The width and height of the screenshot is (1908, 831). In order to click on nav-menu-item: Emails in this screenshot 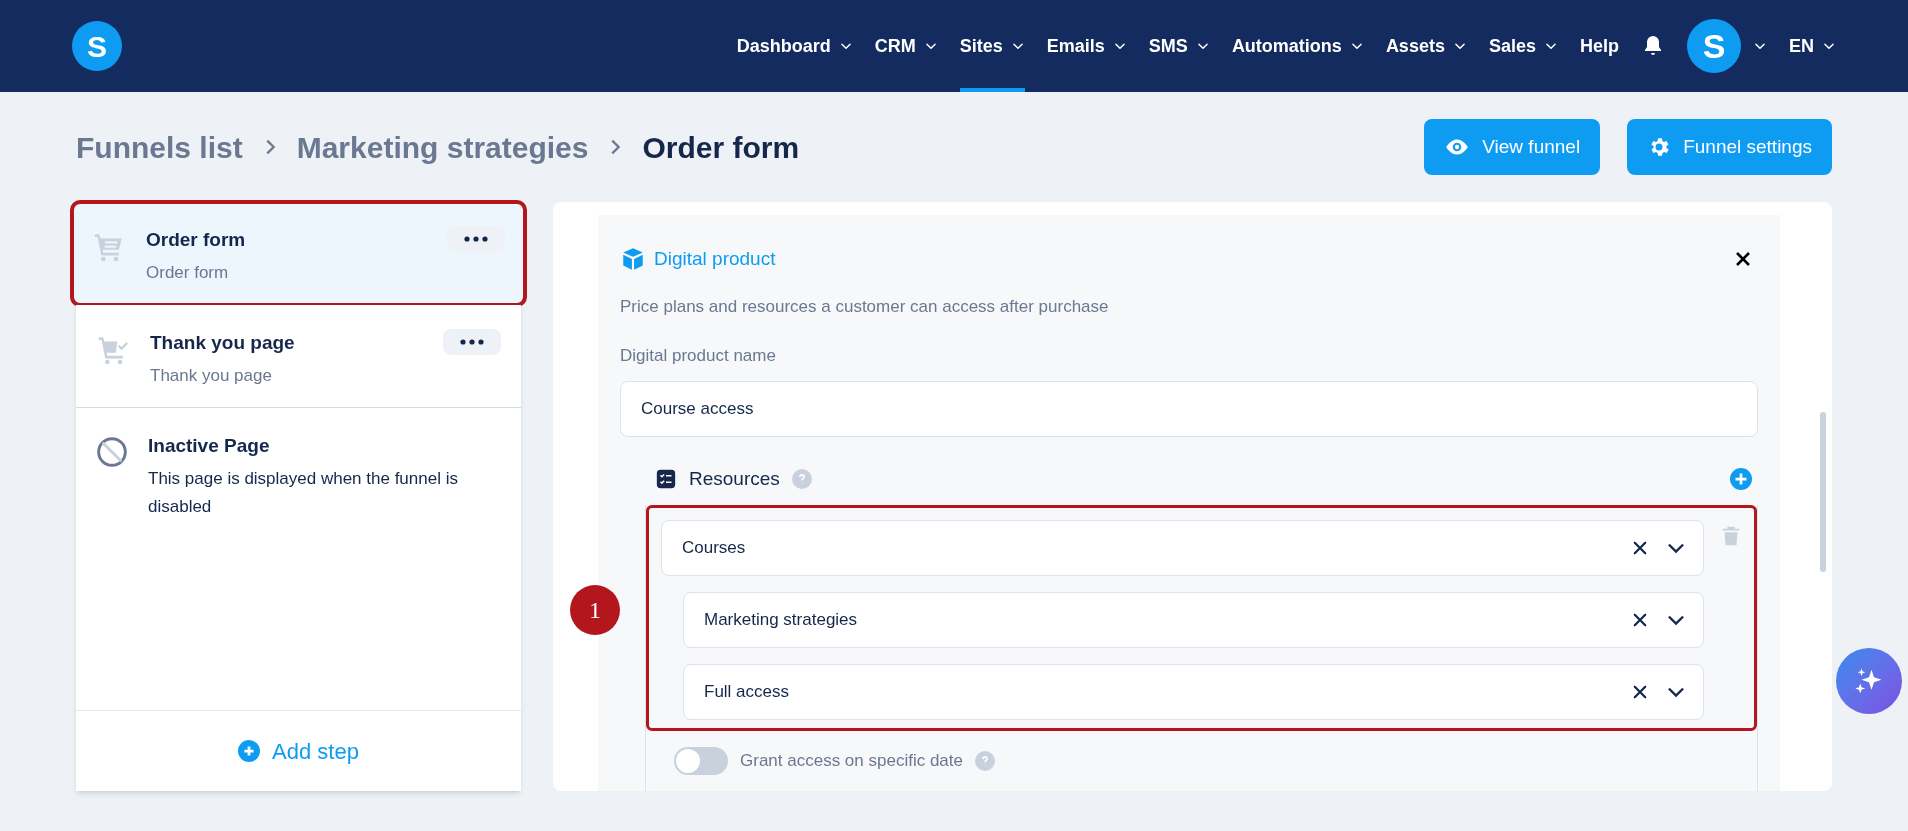, I will do `click(1086, 46)`.